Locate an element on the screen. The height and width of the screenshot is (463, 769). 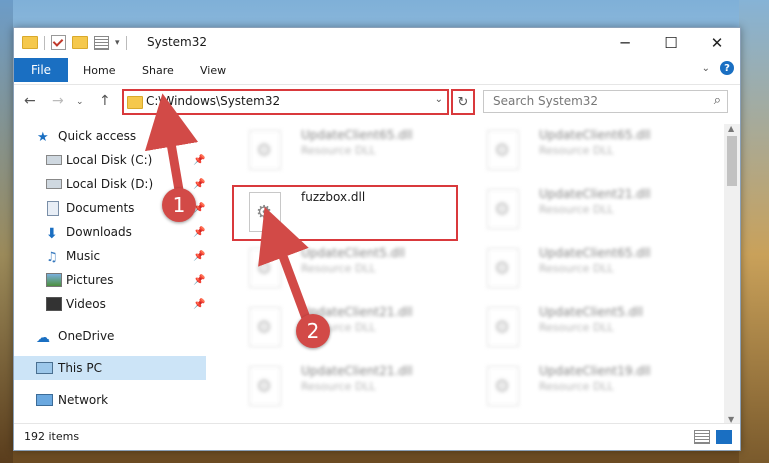
arrow-to-file is located at coordinates (284, 263).